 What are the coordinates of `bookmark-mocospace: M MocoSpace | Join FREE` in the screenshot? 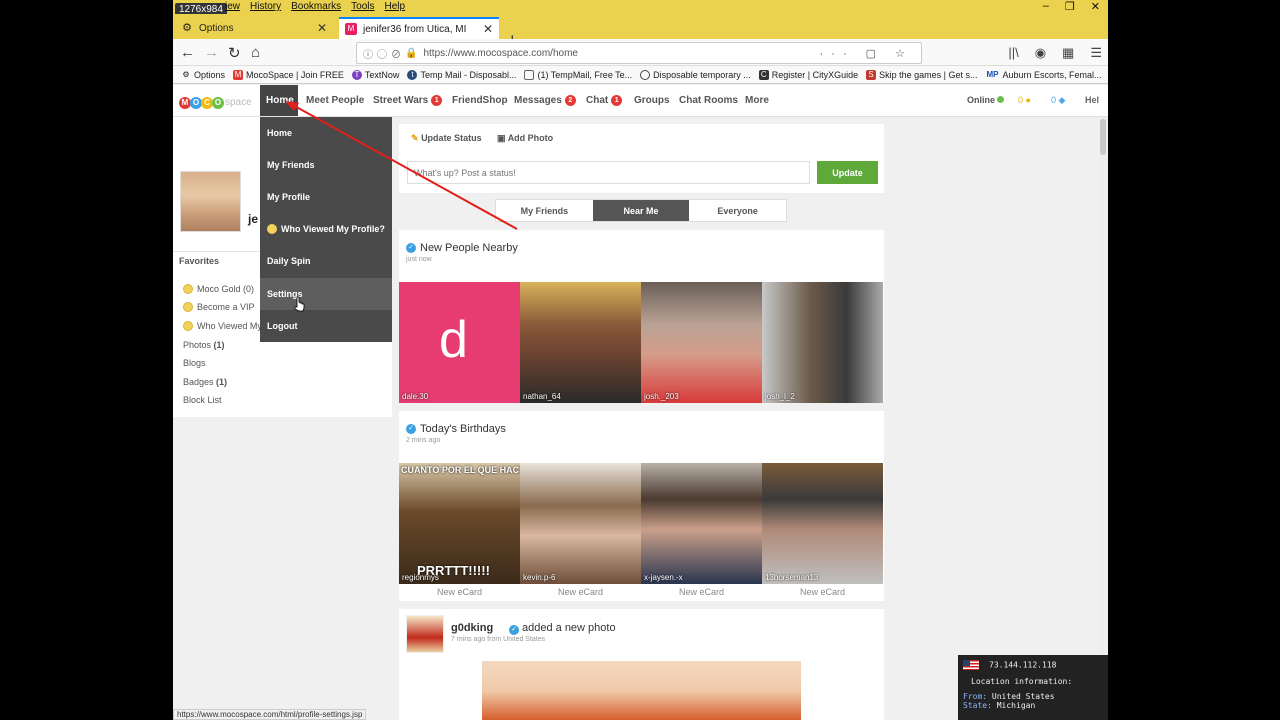 It's located at (288, 74).